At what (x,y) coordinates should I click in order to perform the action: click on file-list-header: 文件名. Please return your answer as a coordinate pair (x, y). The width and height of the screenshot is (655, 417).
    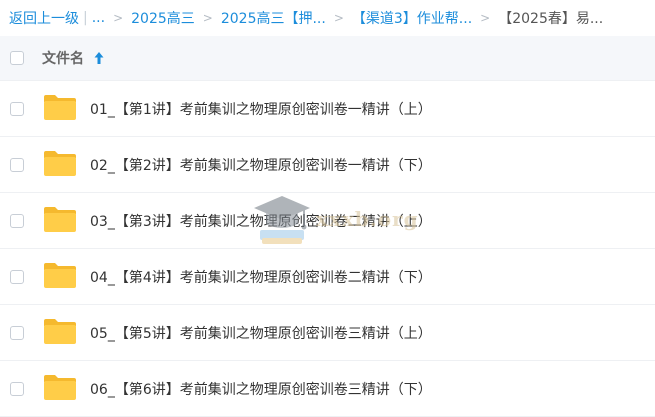
    Looking at the image, I should click on (327, 58).